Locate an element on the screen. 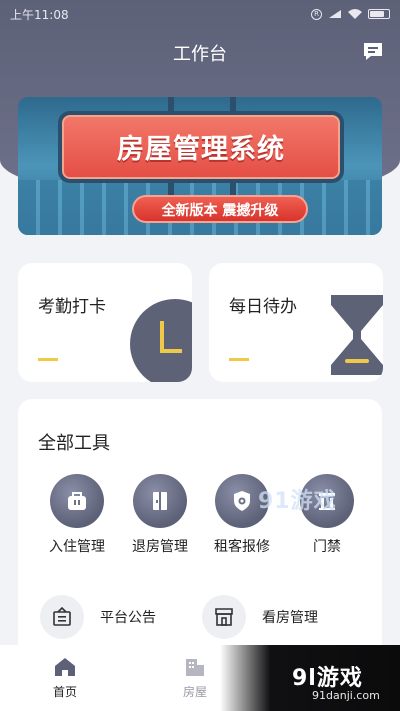 This screenshot has width=400, height=711. bag-icon is located at coordinates (77, 501).